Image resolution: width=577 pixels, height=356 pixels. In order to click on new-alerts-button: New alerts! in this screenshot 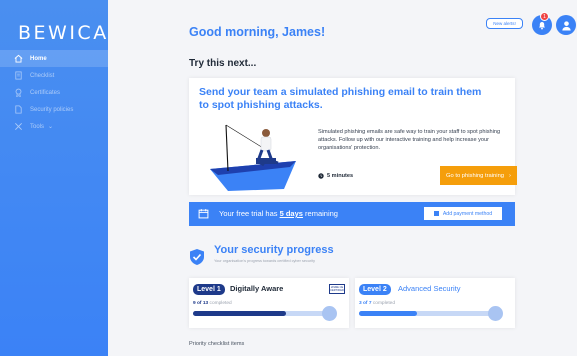, I will do `click(504, 23)`.